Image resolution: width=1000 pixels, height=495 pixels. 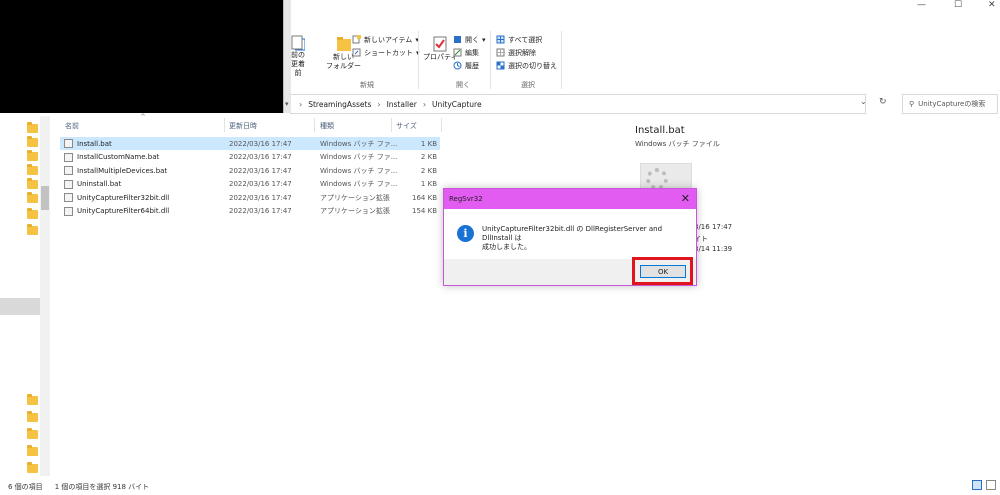 I want to click on dialog-title-bar: RegSvr32 ✕, so click(x=570, y=199).